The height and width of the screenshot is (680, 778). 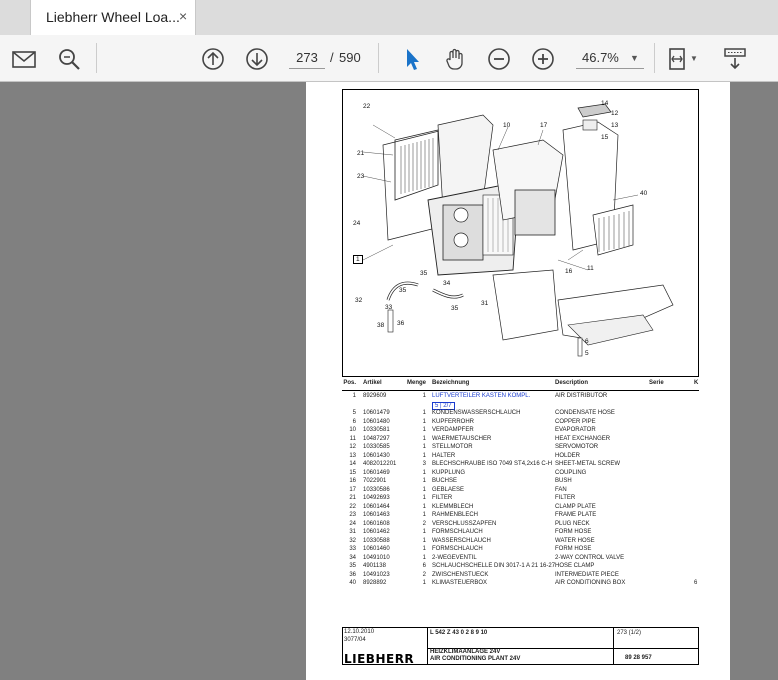 I want to click on tab-bar: Liebherr Wheel Loa... ×, so click(x=389, y=17).